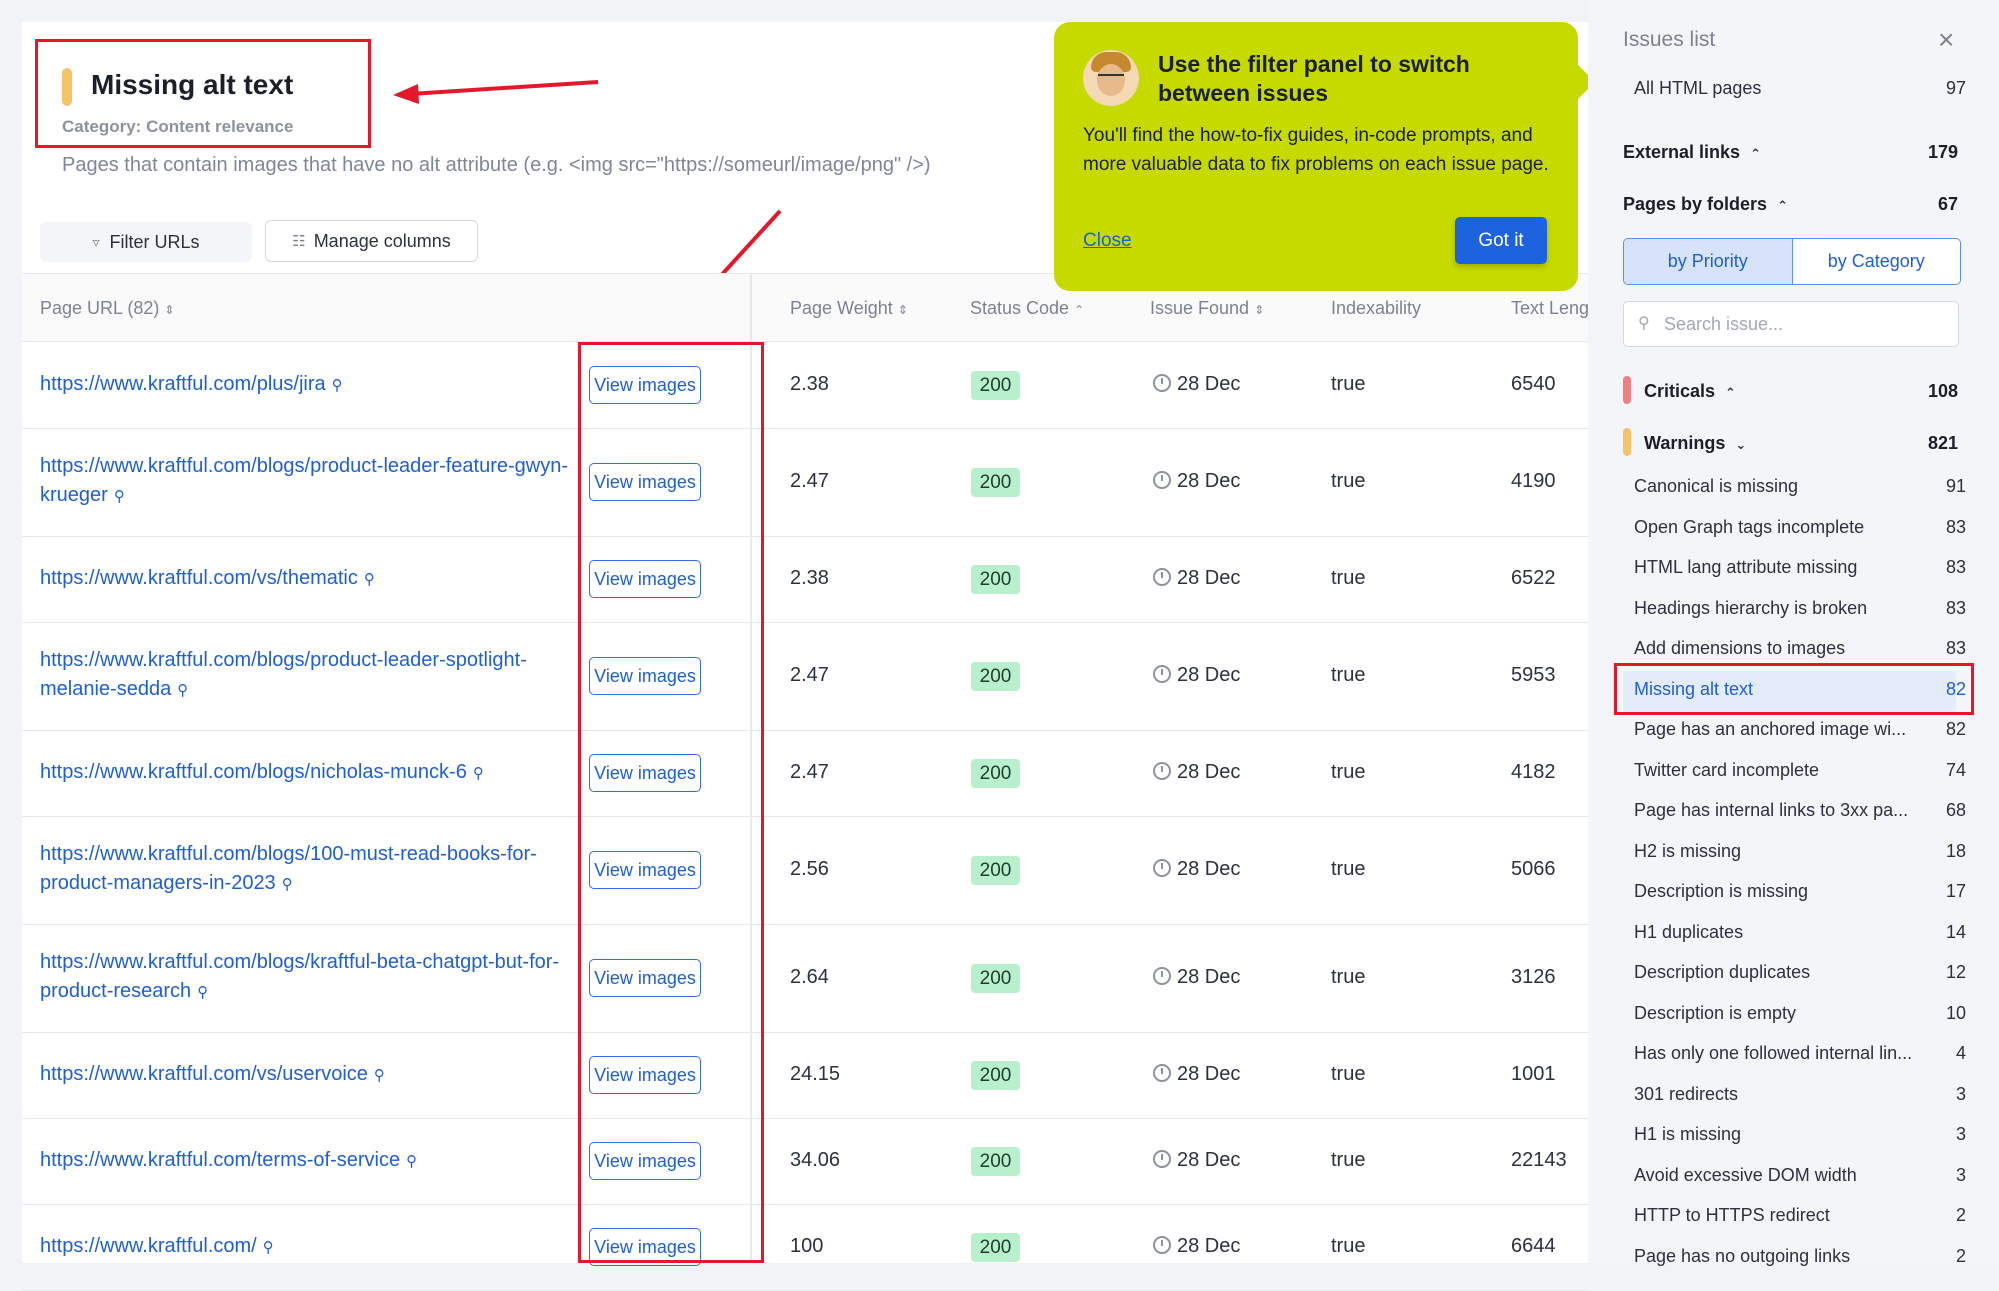  I want to click on critical-marker, so click(1627, 390).